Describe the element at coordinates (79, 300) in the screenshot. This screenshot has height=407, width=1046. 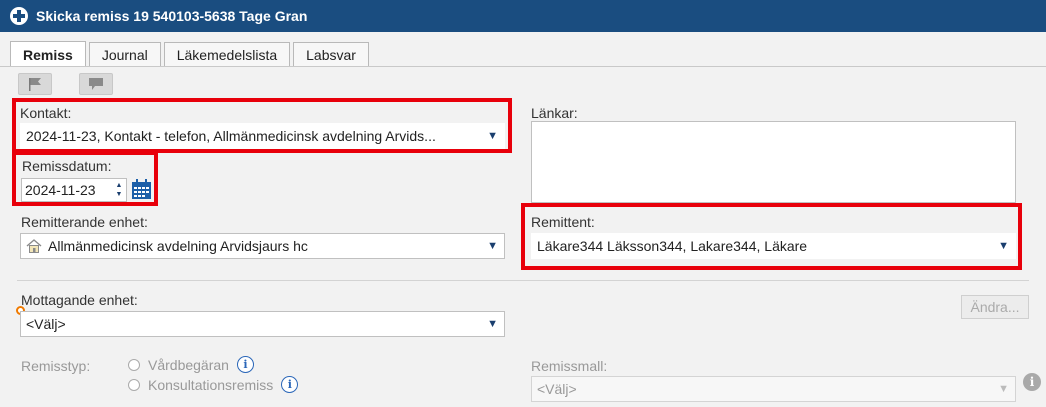
I see `mottagande-enhet-label: Mottagande enhet:` at that location.